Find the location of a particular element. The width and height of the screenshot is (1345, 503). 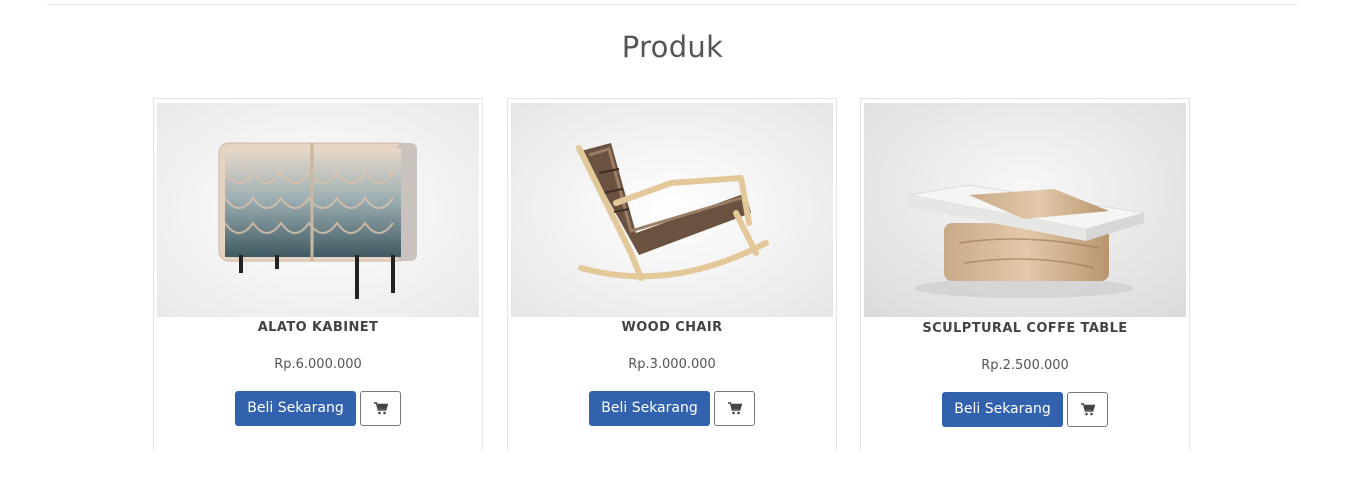

top-divider is located at coordinates (673, 4).